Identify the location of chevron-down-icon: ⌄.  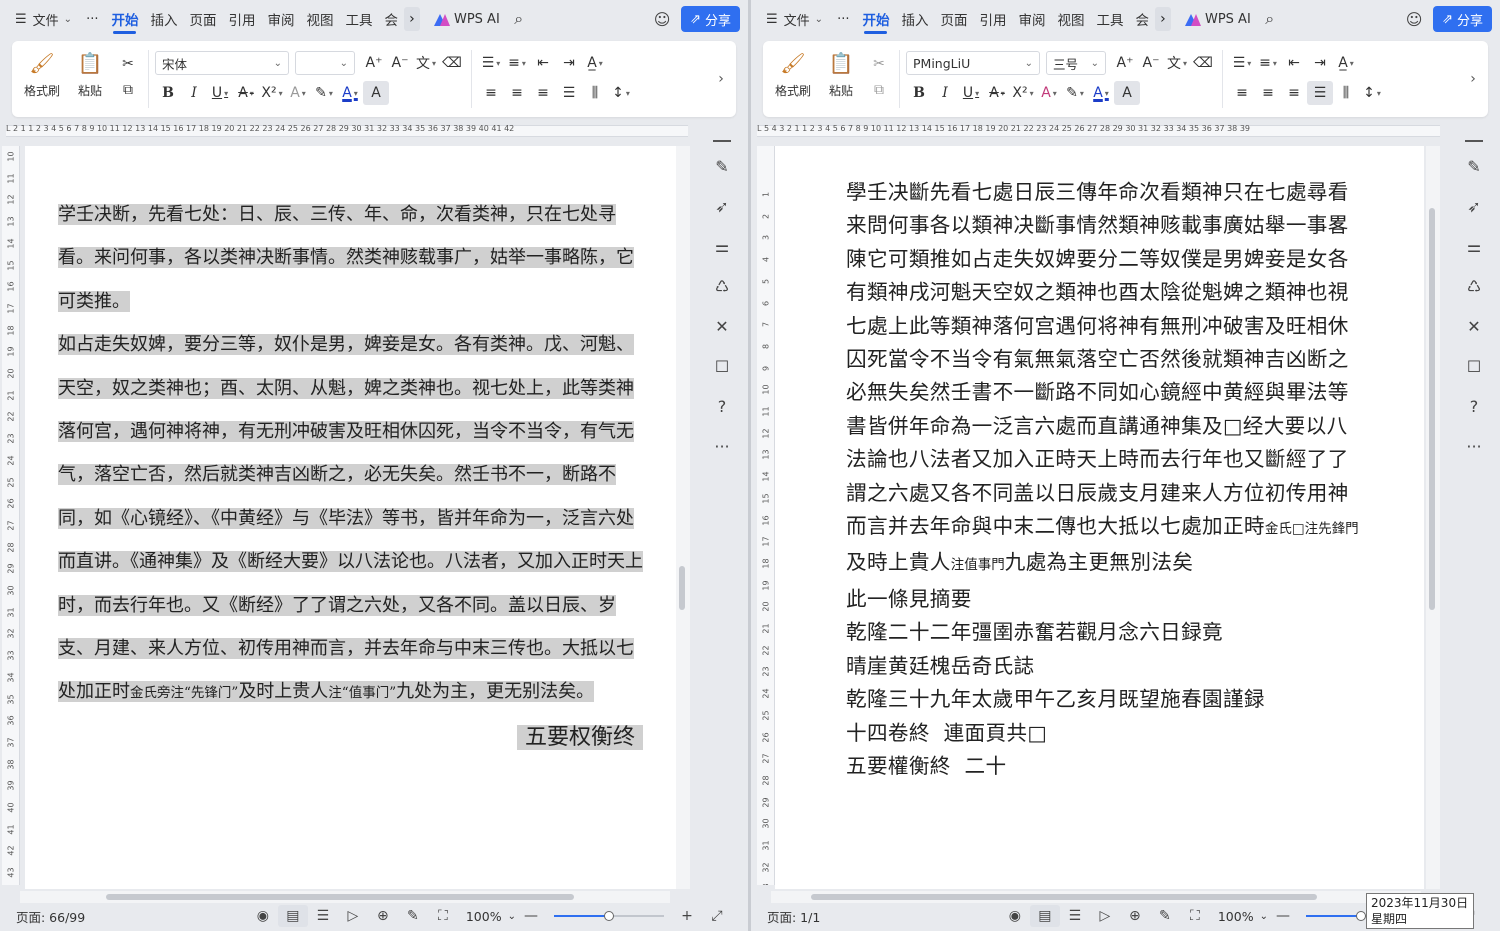
(1264, 916).